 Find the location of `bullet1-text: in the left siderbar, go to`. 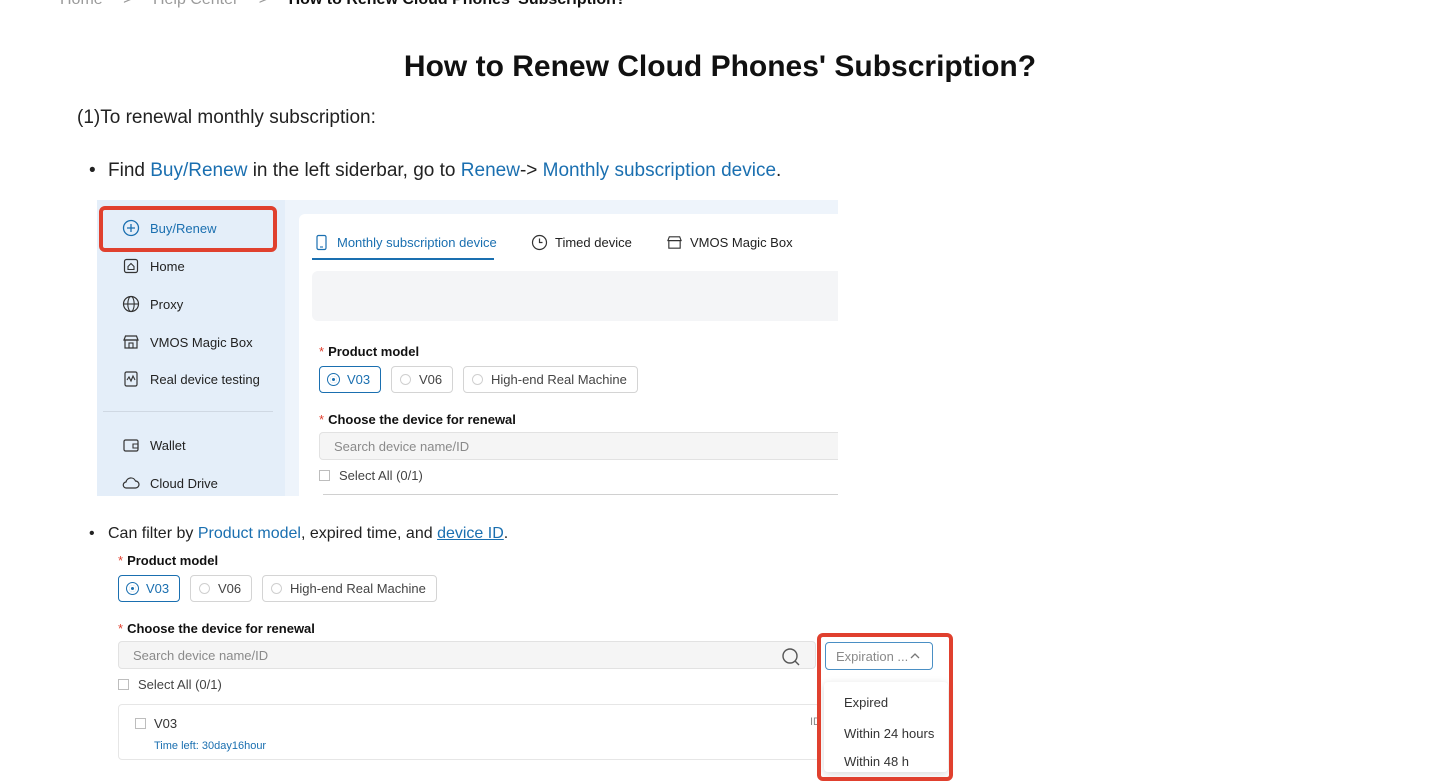

bullet1-text: in the left siderbar, go to is located at coordinates (354, 170).